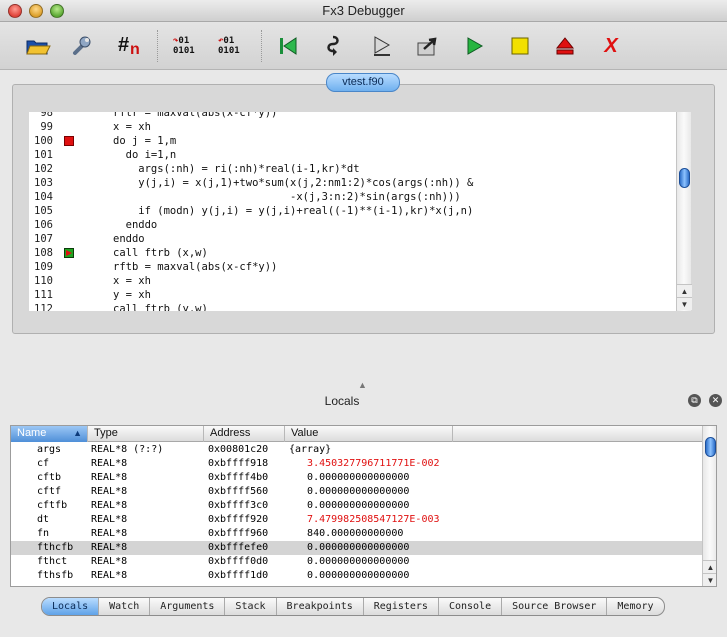 This screenshot has width=727, height=637. Describe the element at coordinates (145, 141) in the screenshot. I see `code-text: do j = 1,m` at that location.